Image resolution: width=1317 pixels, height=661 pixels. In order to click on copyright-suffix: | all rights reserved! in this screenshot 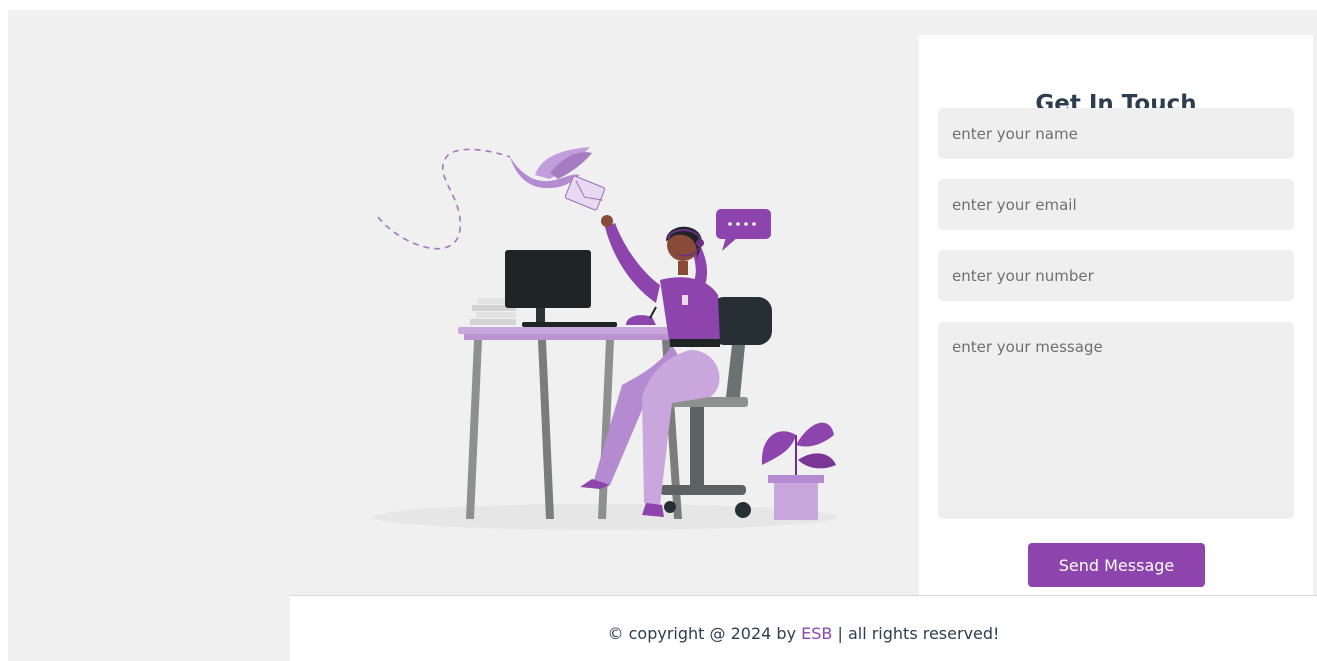, I will do `click(916, 633)`.